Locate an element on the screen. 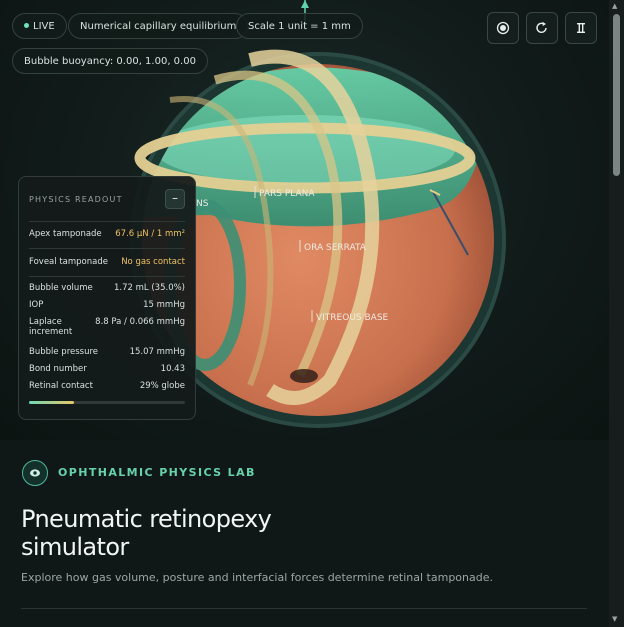  metric-row: Laplace increment 8.8 Pa / 0.066 mmHg is located at coordinates (107, 332).